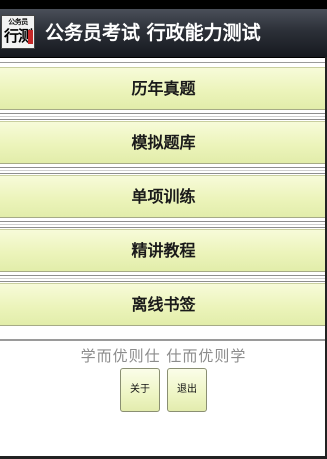  What do you see at coordinates (163, 4) in the screenshot?
I see `status-bar` at bounding box center [163, 4].